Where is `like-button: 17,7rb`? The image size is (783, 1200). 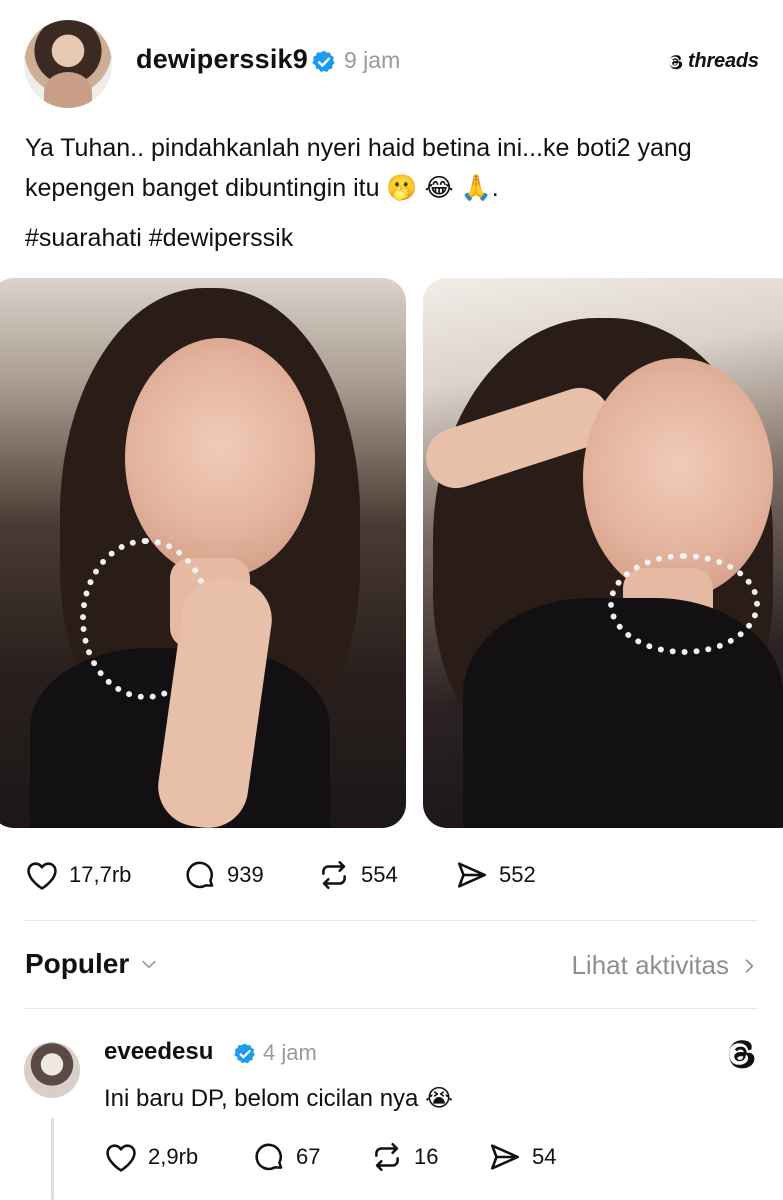
like-button: 17,7rb is located at coordinates (104, 875).